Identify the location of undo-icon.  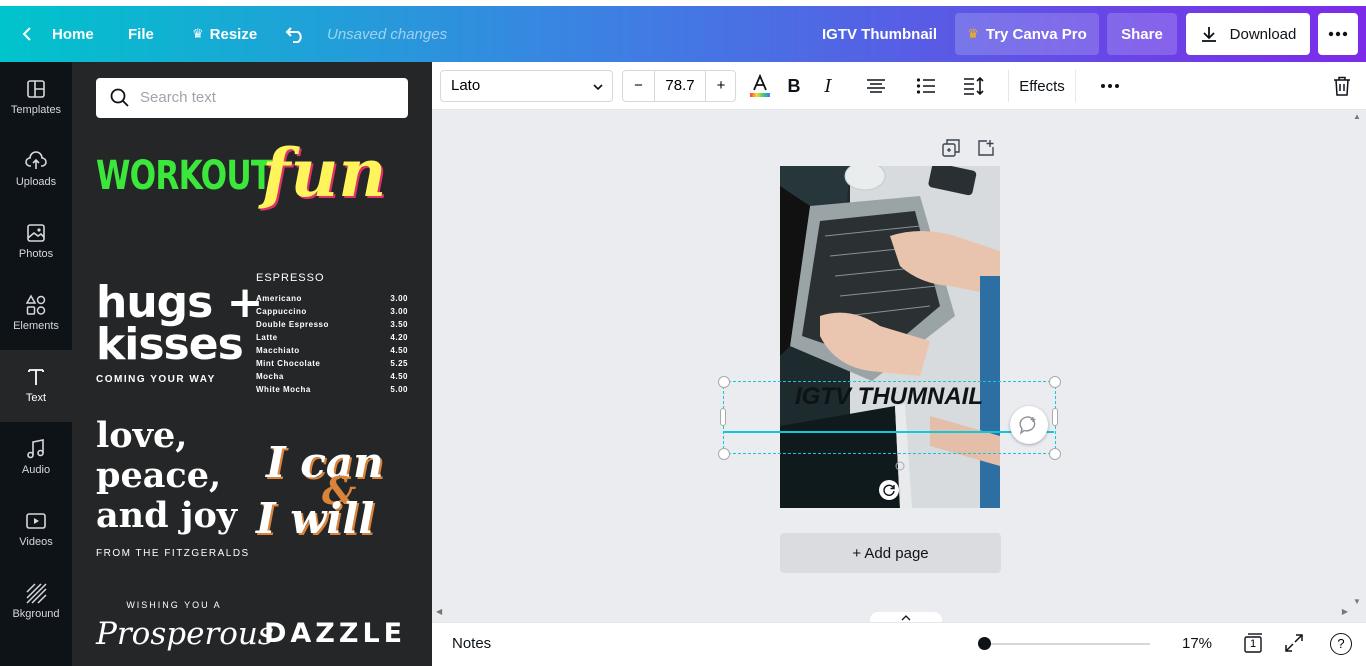
(293, 35).